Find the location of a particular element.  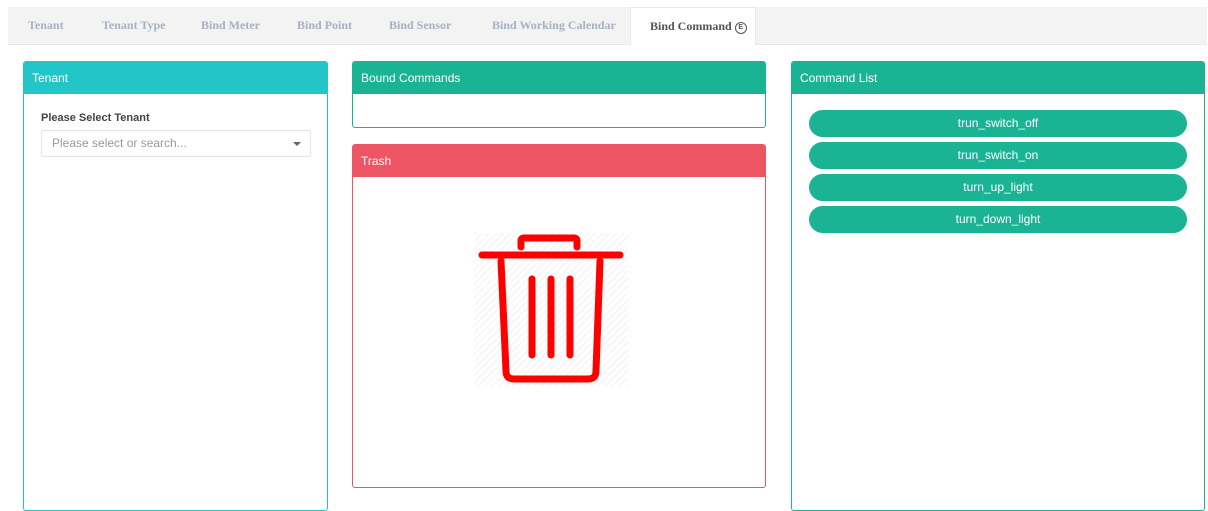

trash-can-icon is located at coordinates (551, 308).